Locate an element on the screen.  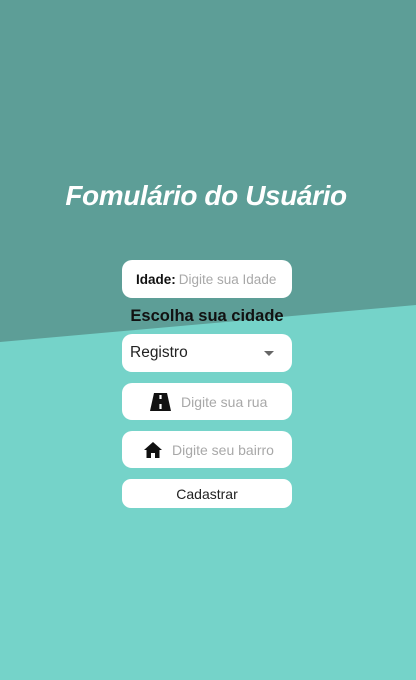
city-select: Registro is located at coordinates (207, 353).